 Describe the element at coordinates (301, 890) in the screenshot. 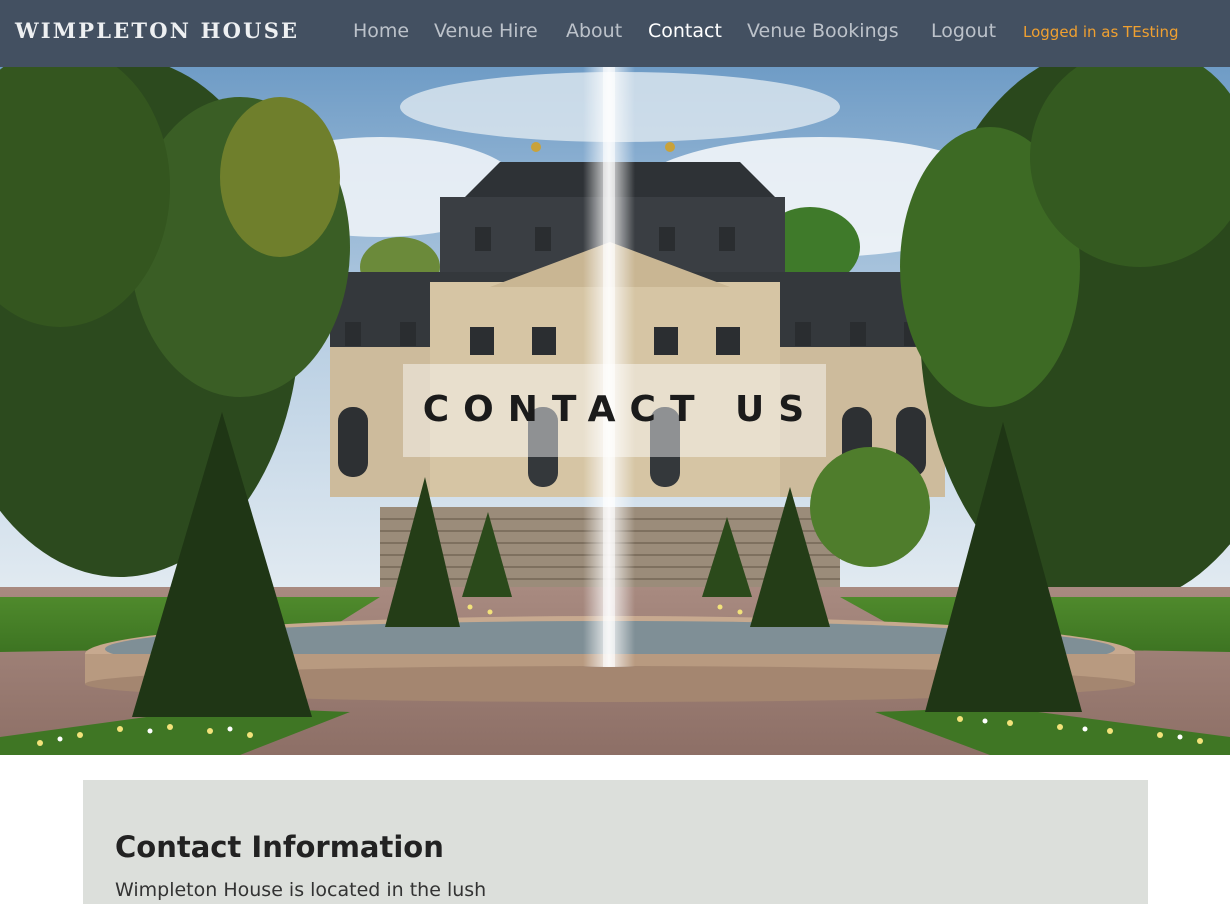

I see `contact-info-text: Wimpleton House is located in the lush` at that location.